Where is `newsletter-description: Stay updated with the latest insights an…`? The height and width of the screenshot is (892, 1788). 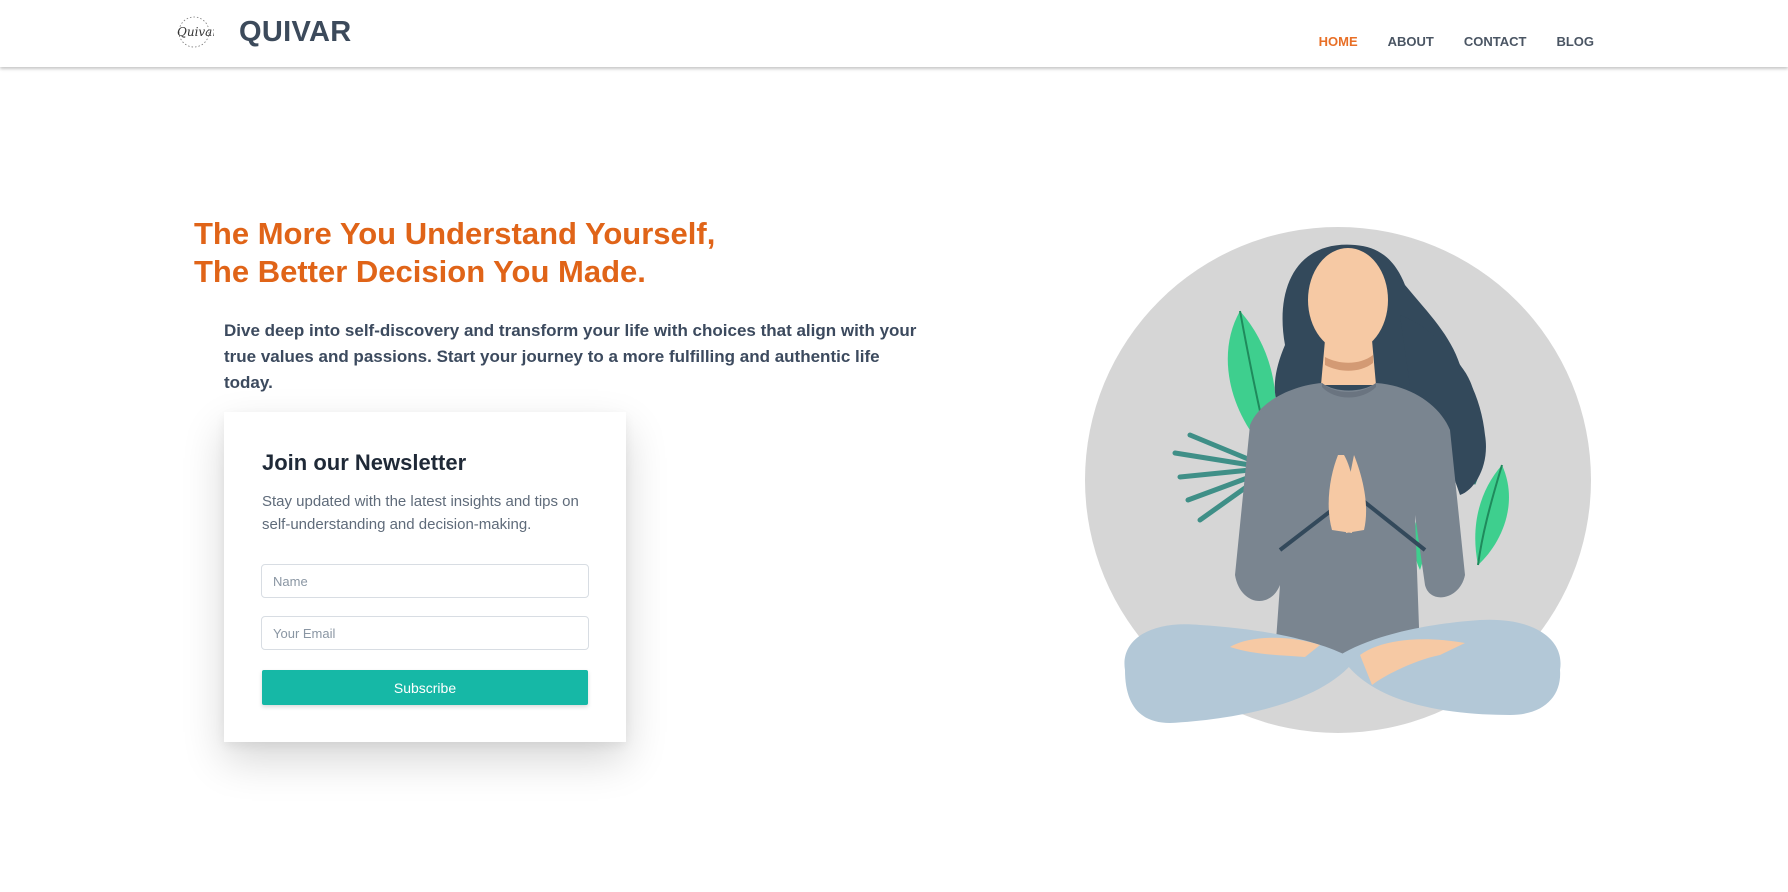
newsletter-description: Stay updated with the latest insights an… is located at coordinates (420, 513).